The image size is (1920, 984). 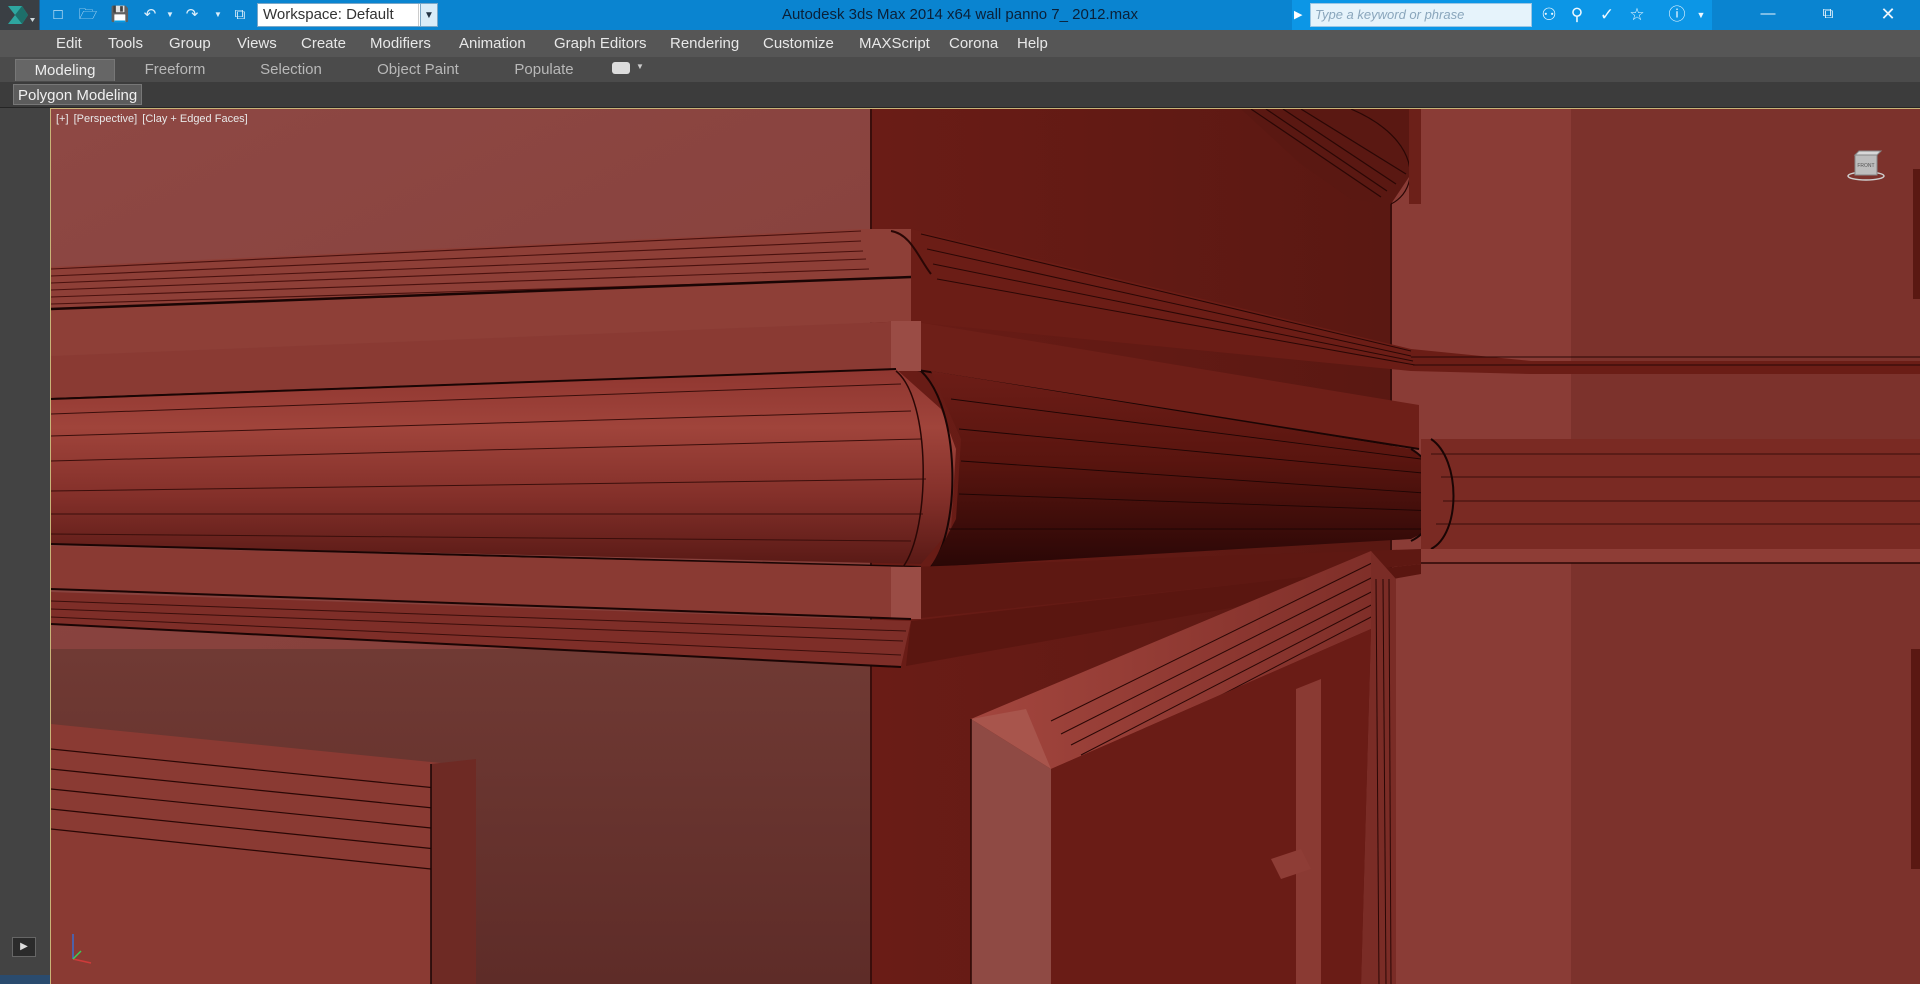 I want to click on tab-modeling: Modeling, so click(x=65, y=70).